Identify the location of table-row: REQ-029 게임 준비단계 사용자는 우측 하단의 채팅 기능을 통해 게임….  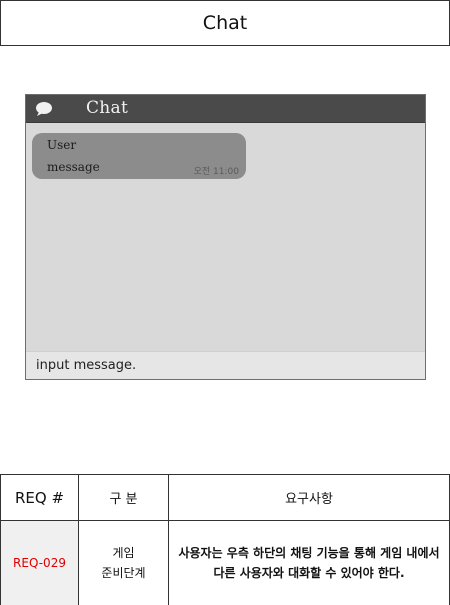
(225, 562).